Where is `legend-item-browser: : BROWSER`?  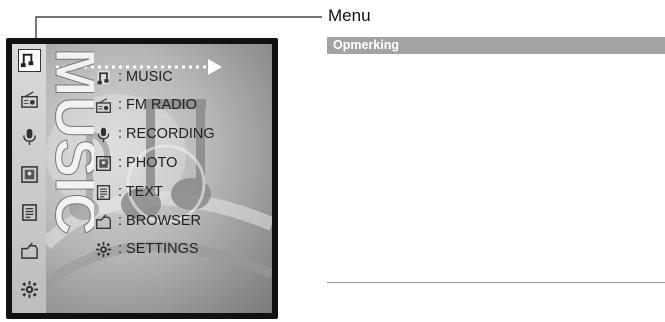 legend-item-browser: : BROWSER is located at coordinates (148, 221).